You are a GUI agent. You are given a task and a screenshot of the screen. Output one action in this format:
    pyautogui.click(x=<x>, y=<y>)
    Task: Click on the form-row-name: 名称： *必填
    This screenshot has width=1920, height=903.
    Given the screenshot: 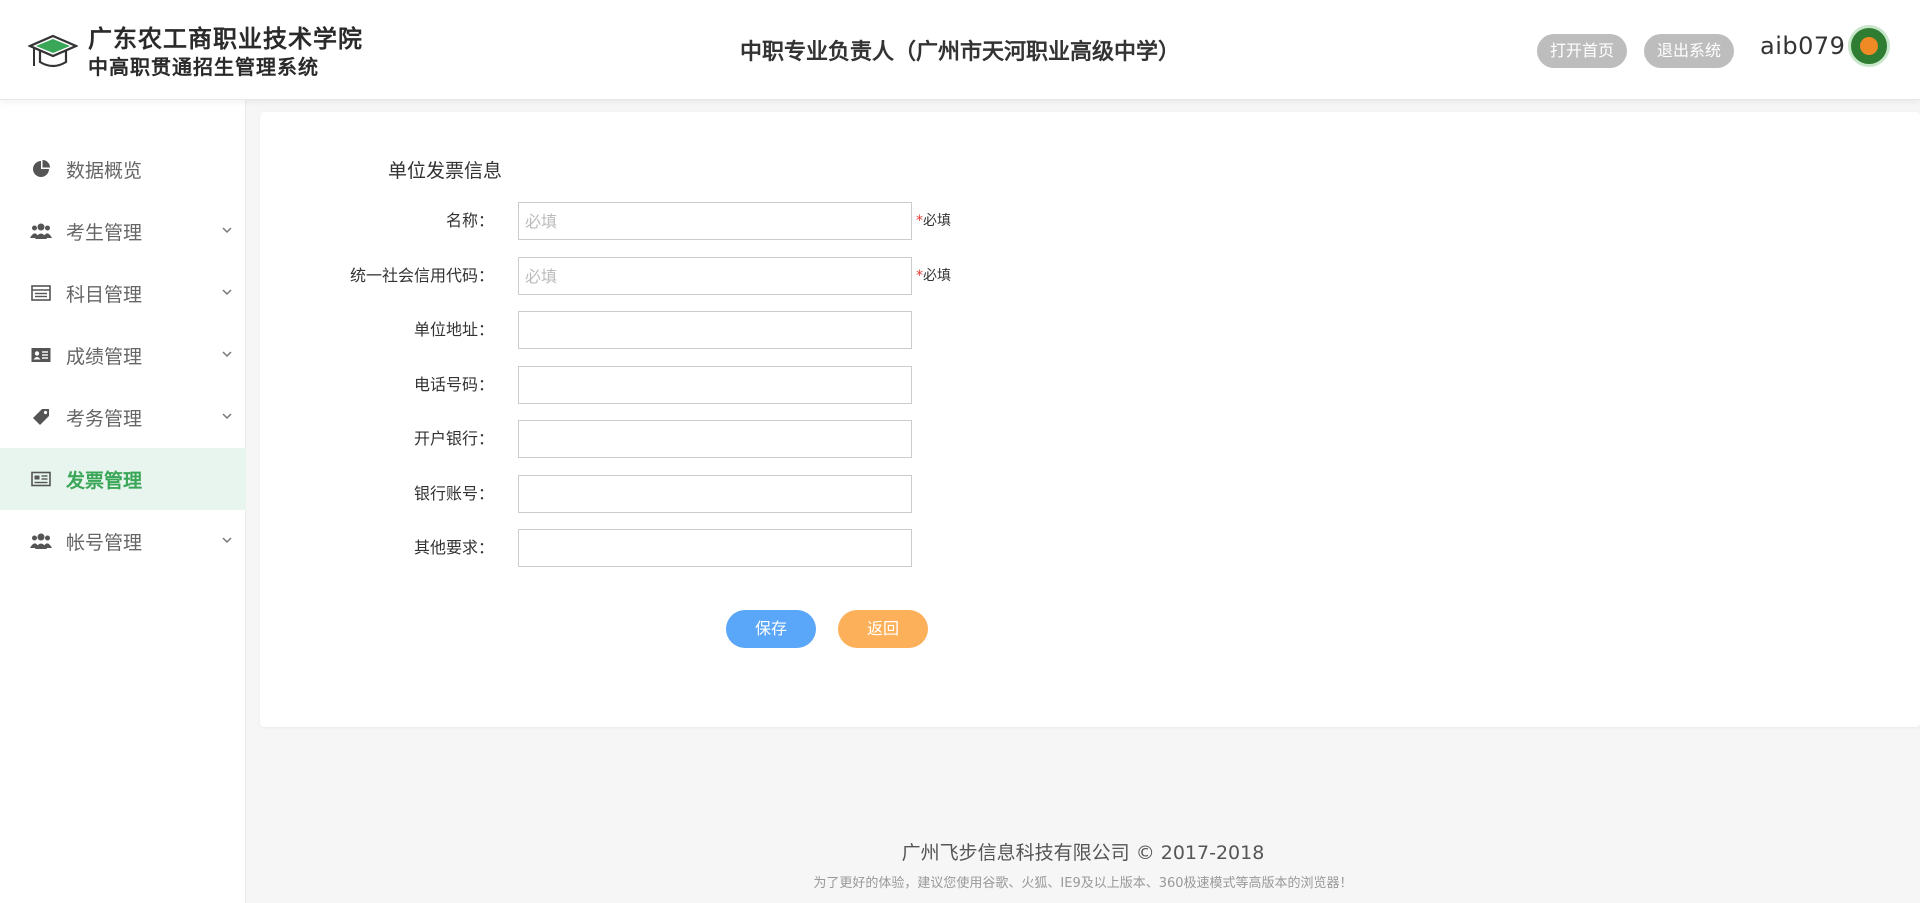 What is the action you would take?
    pyautogui.click(x=660, y=221)
    